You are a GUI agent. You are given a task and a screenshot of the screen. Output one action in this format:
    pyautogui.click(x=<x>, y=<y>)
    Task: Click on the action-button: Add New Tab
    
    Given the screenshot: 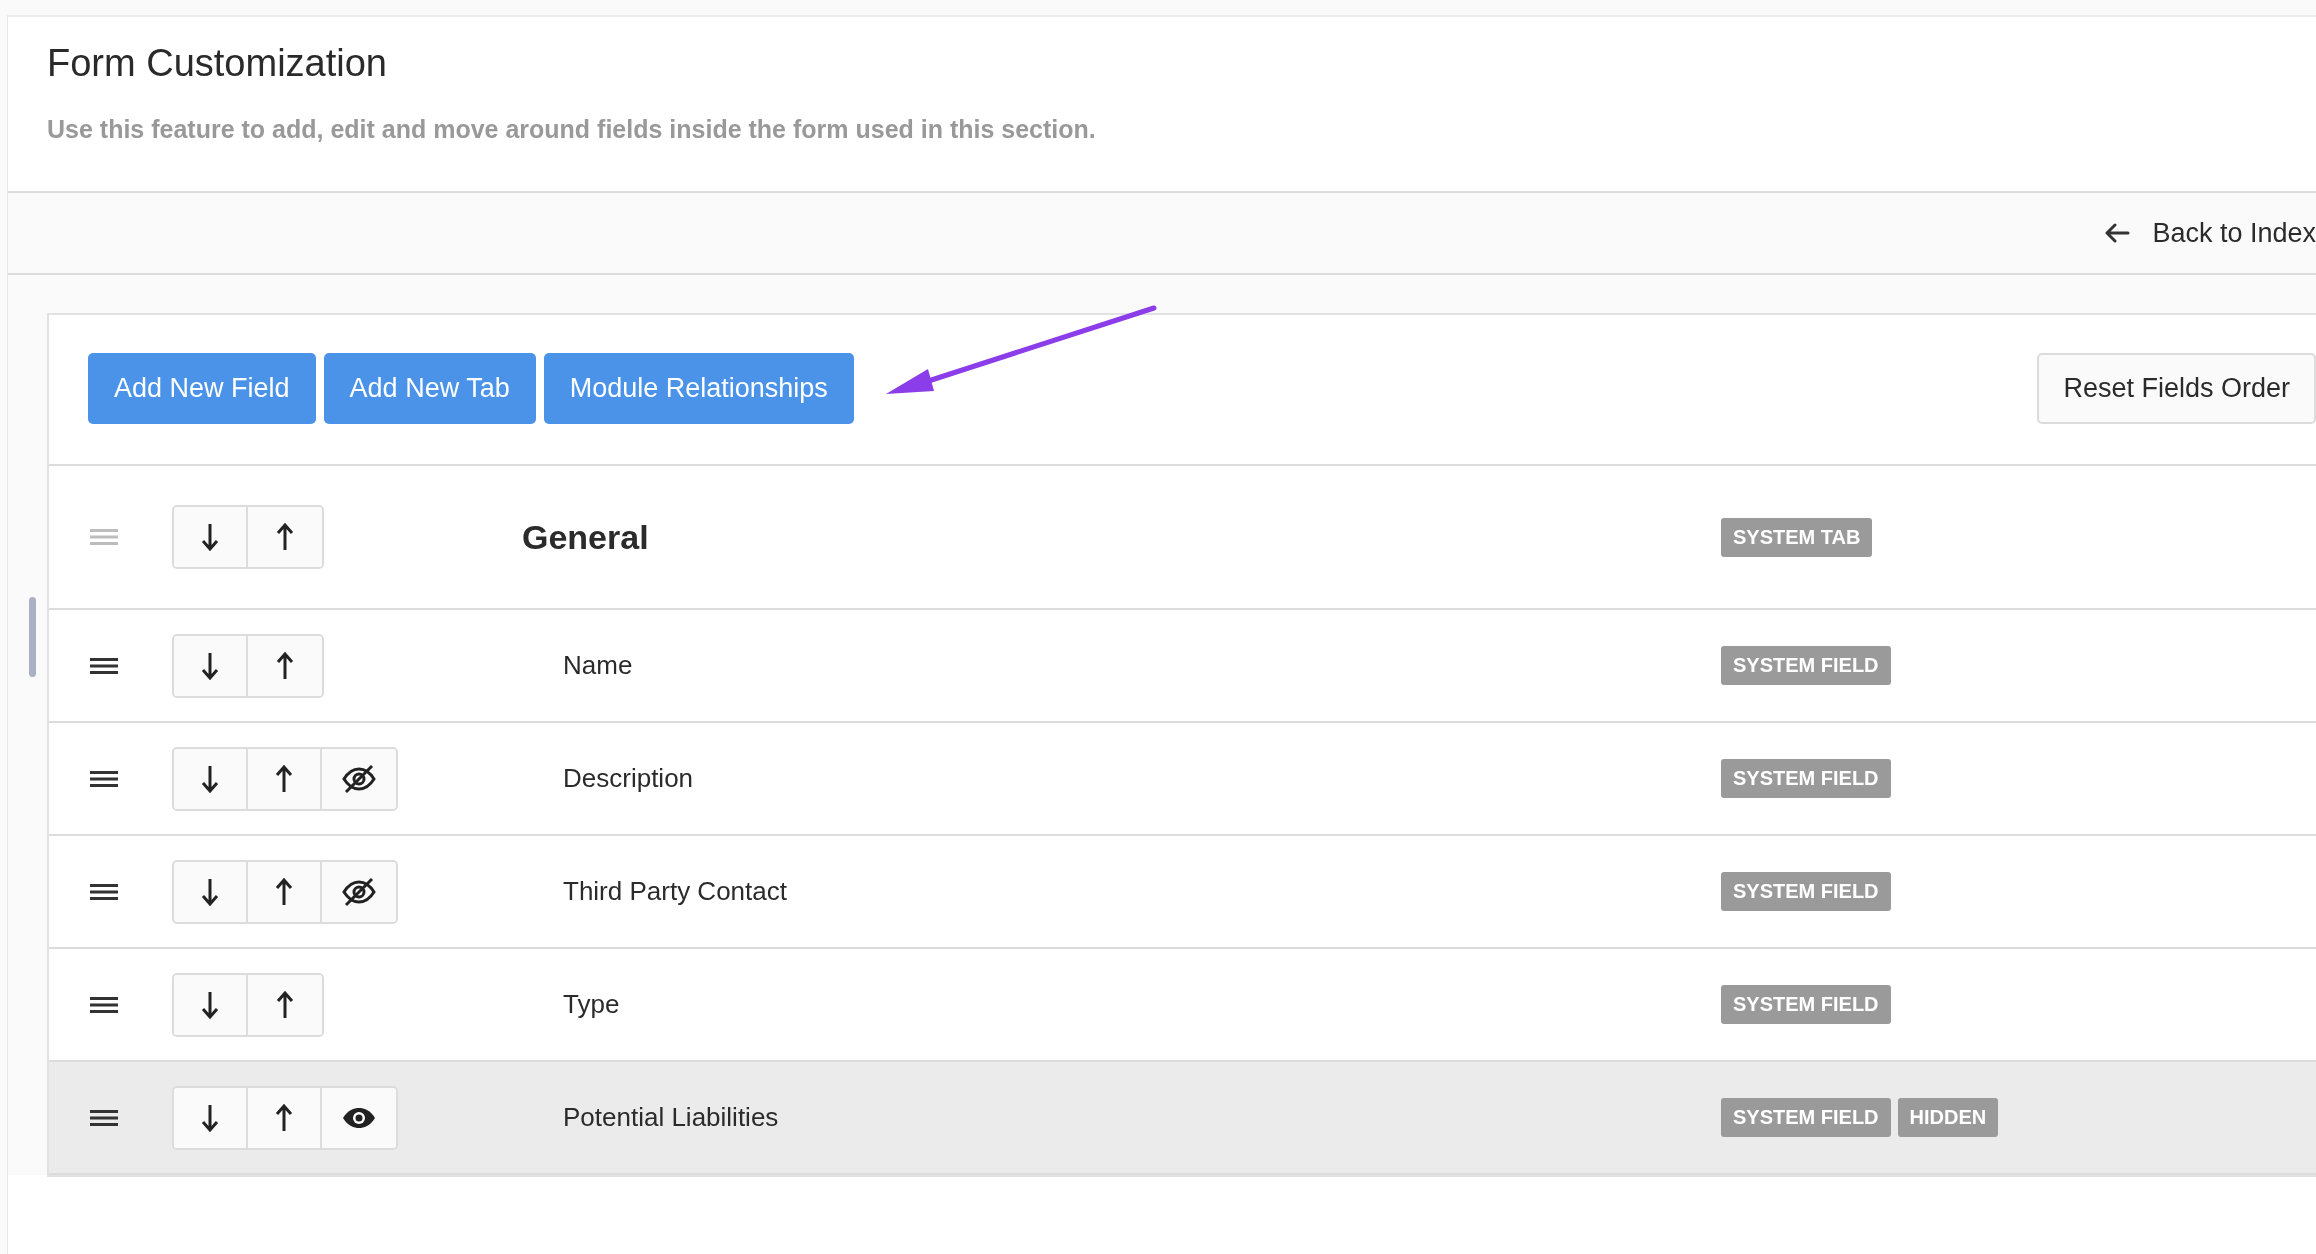 What is the action you would take?
    pyautogui.click(x=429, y=388)
    